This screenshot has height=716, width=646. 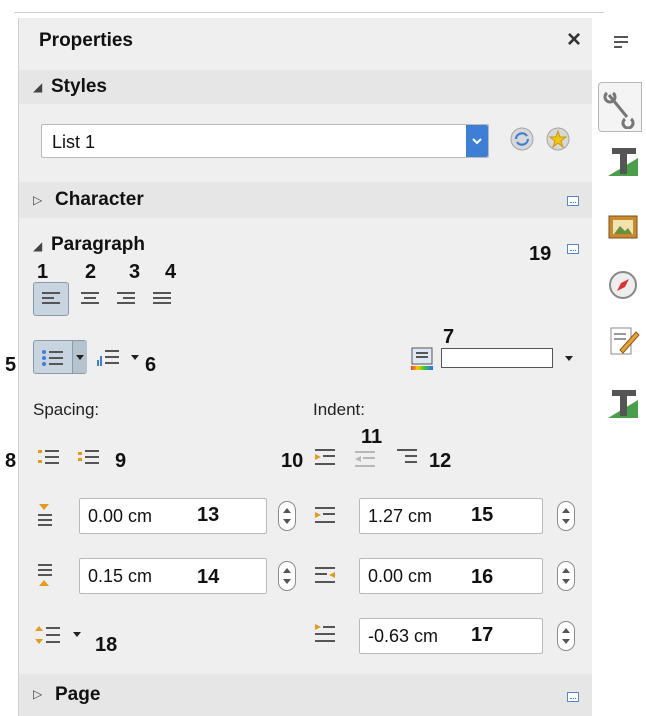 I want to click on callout-2: 2, so click(x=91, y=272).